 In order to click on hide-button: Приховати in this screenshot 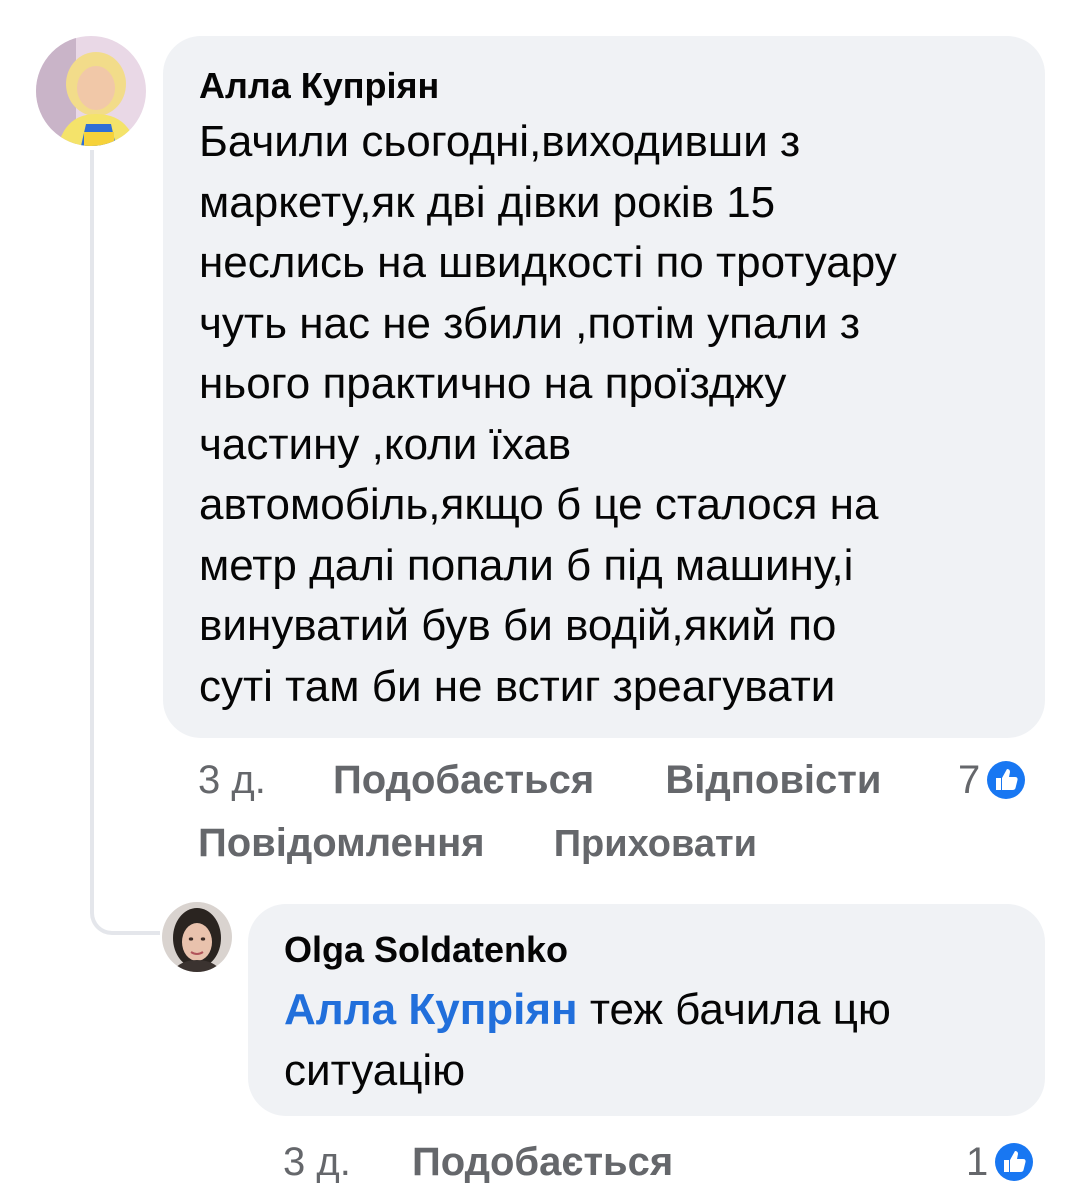, I will do `click(655, 844)`.